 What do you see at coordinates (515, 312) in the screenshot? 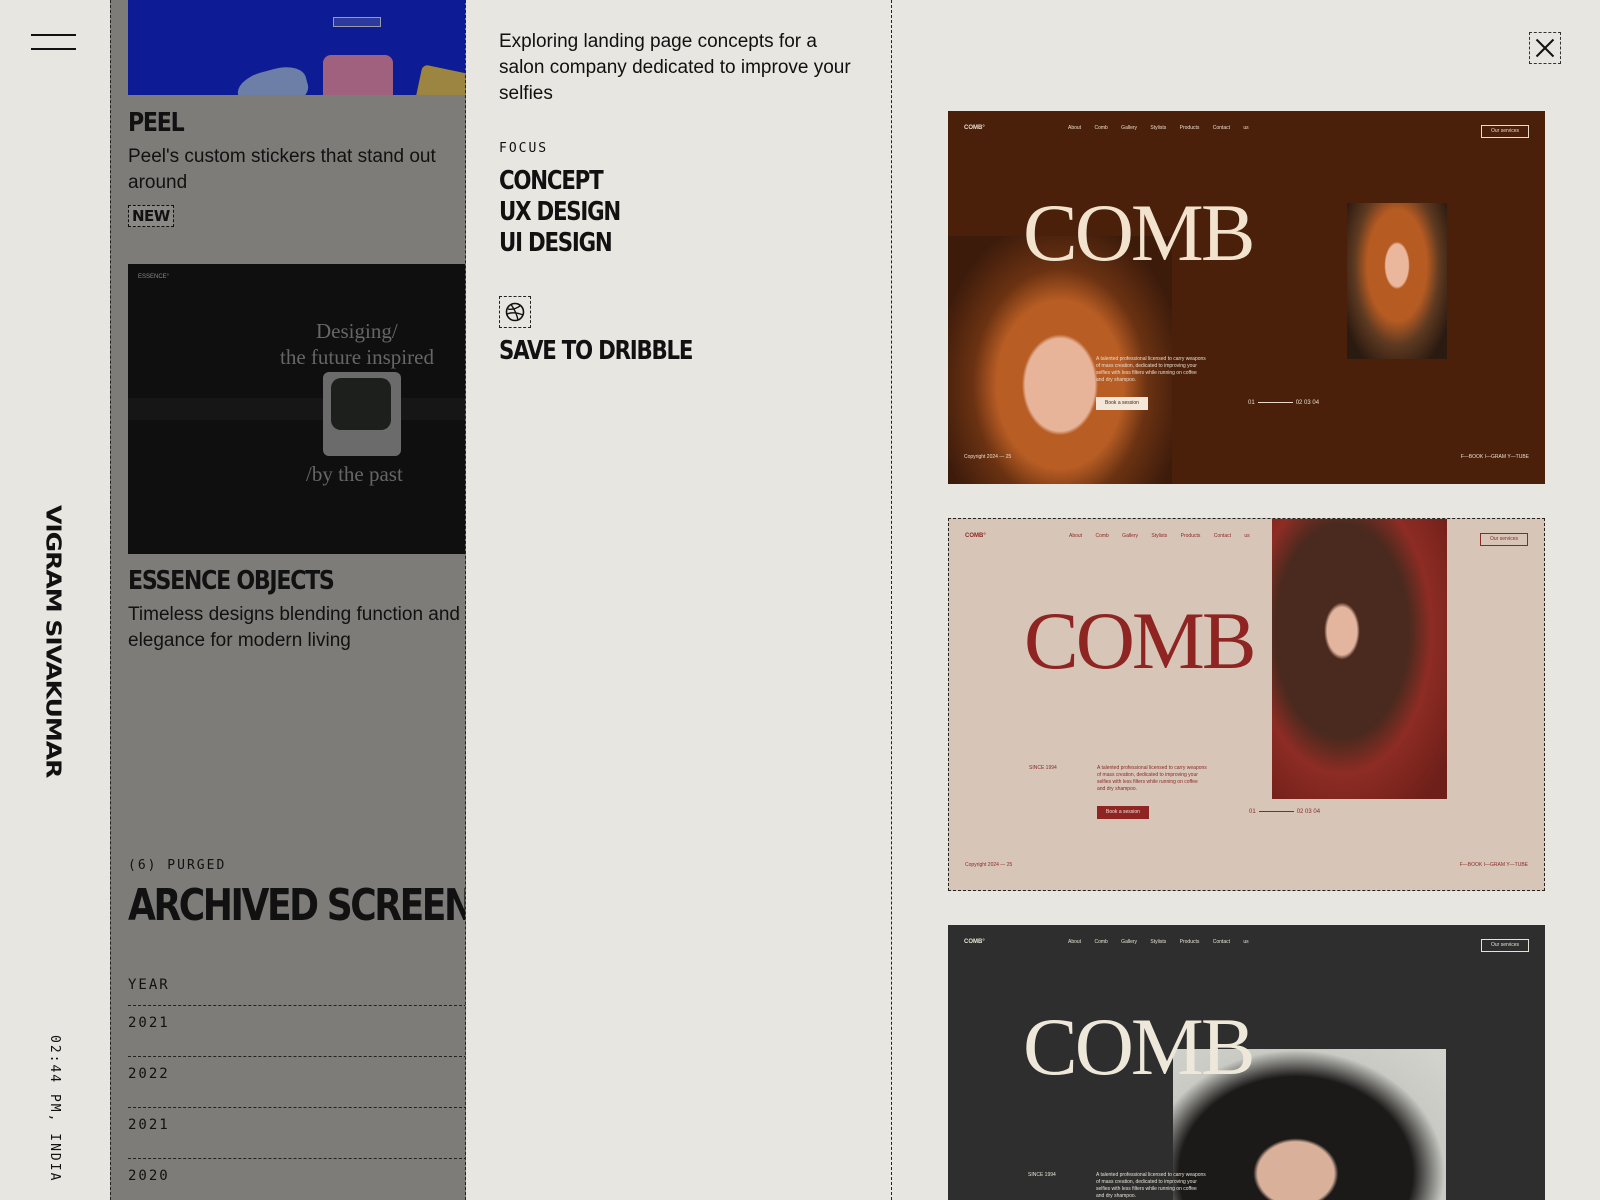
I see `dribbble-icon` at bounding box center [515, 312].